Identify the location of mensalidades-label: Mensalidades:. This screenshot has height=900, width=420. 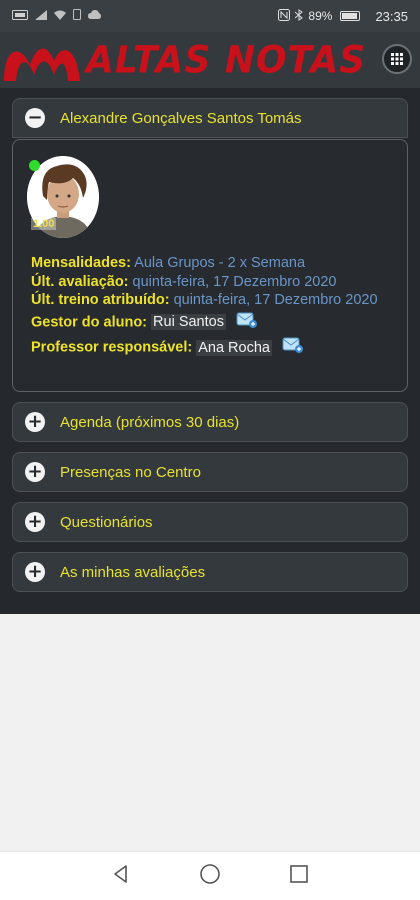
(81, 263).